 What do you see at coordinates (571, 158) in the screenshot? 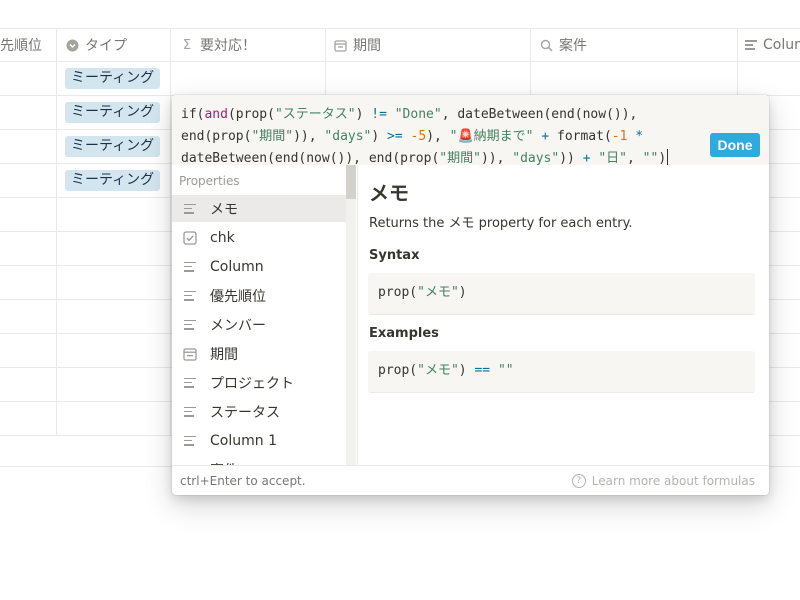
I see `formula-token: ))` at bounding box center [571, 158].